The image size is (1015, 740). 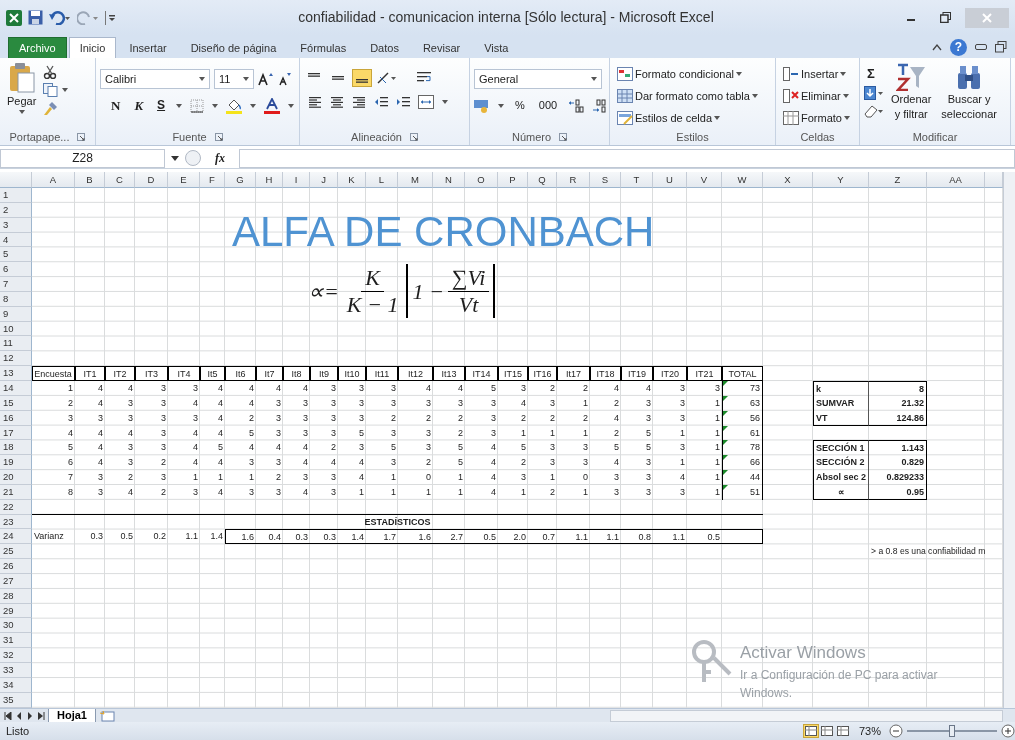 What do you see at coordinates (184, 180) in the screenshot?
I see `column-header: E` at bounding box center [184, 180].